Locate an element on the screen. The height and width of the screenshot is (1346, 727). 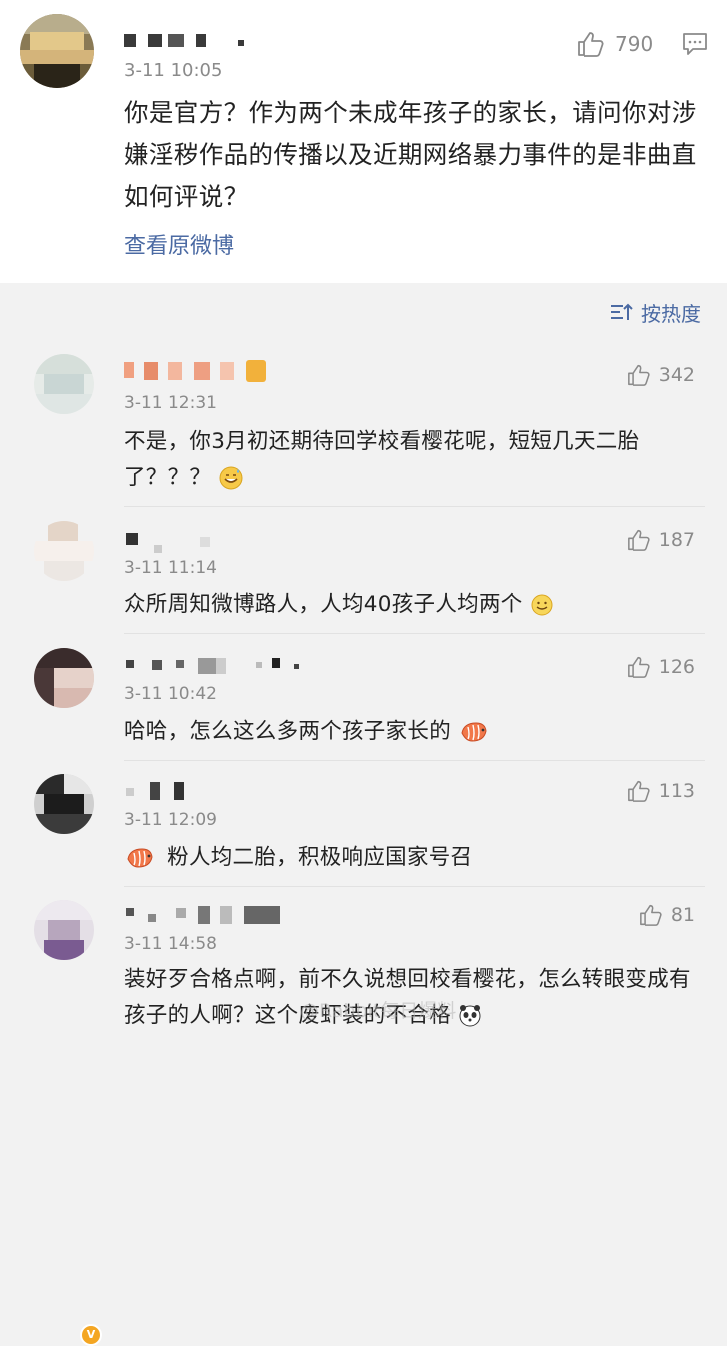
comment-text-content: 众所周知微博路人，人均40孩子人均两个 is located at coordinates (323, 604).